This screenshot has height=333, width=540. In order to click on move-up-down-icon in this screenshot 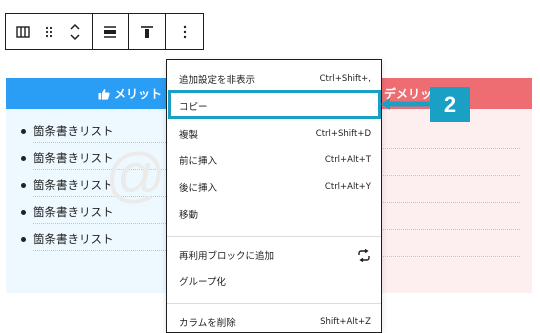, I will do `click(75, 31)`.